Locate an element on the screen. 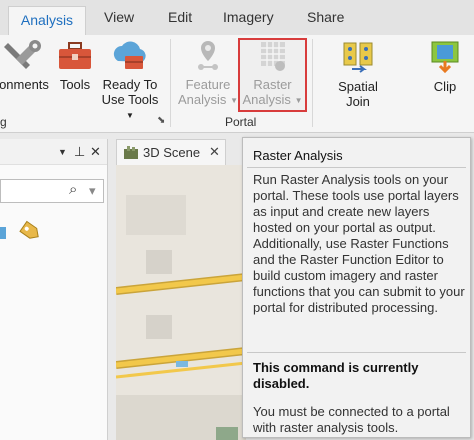 Image resolution: width=474 pixels, height=440 pixels. tab-share: Share is located at coordinates (325, 17).